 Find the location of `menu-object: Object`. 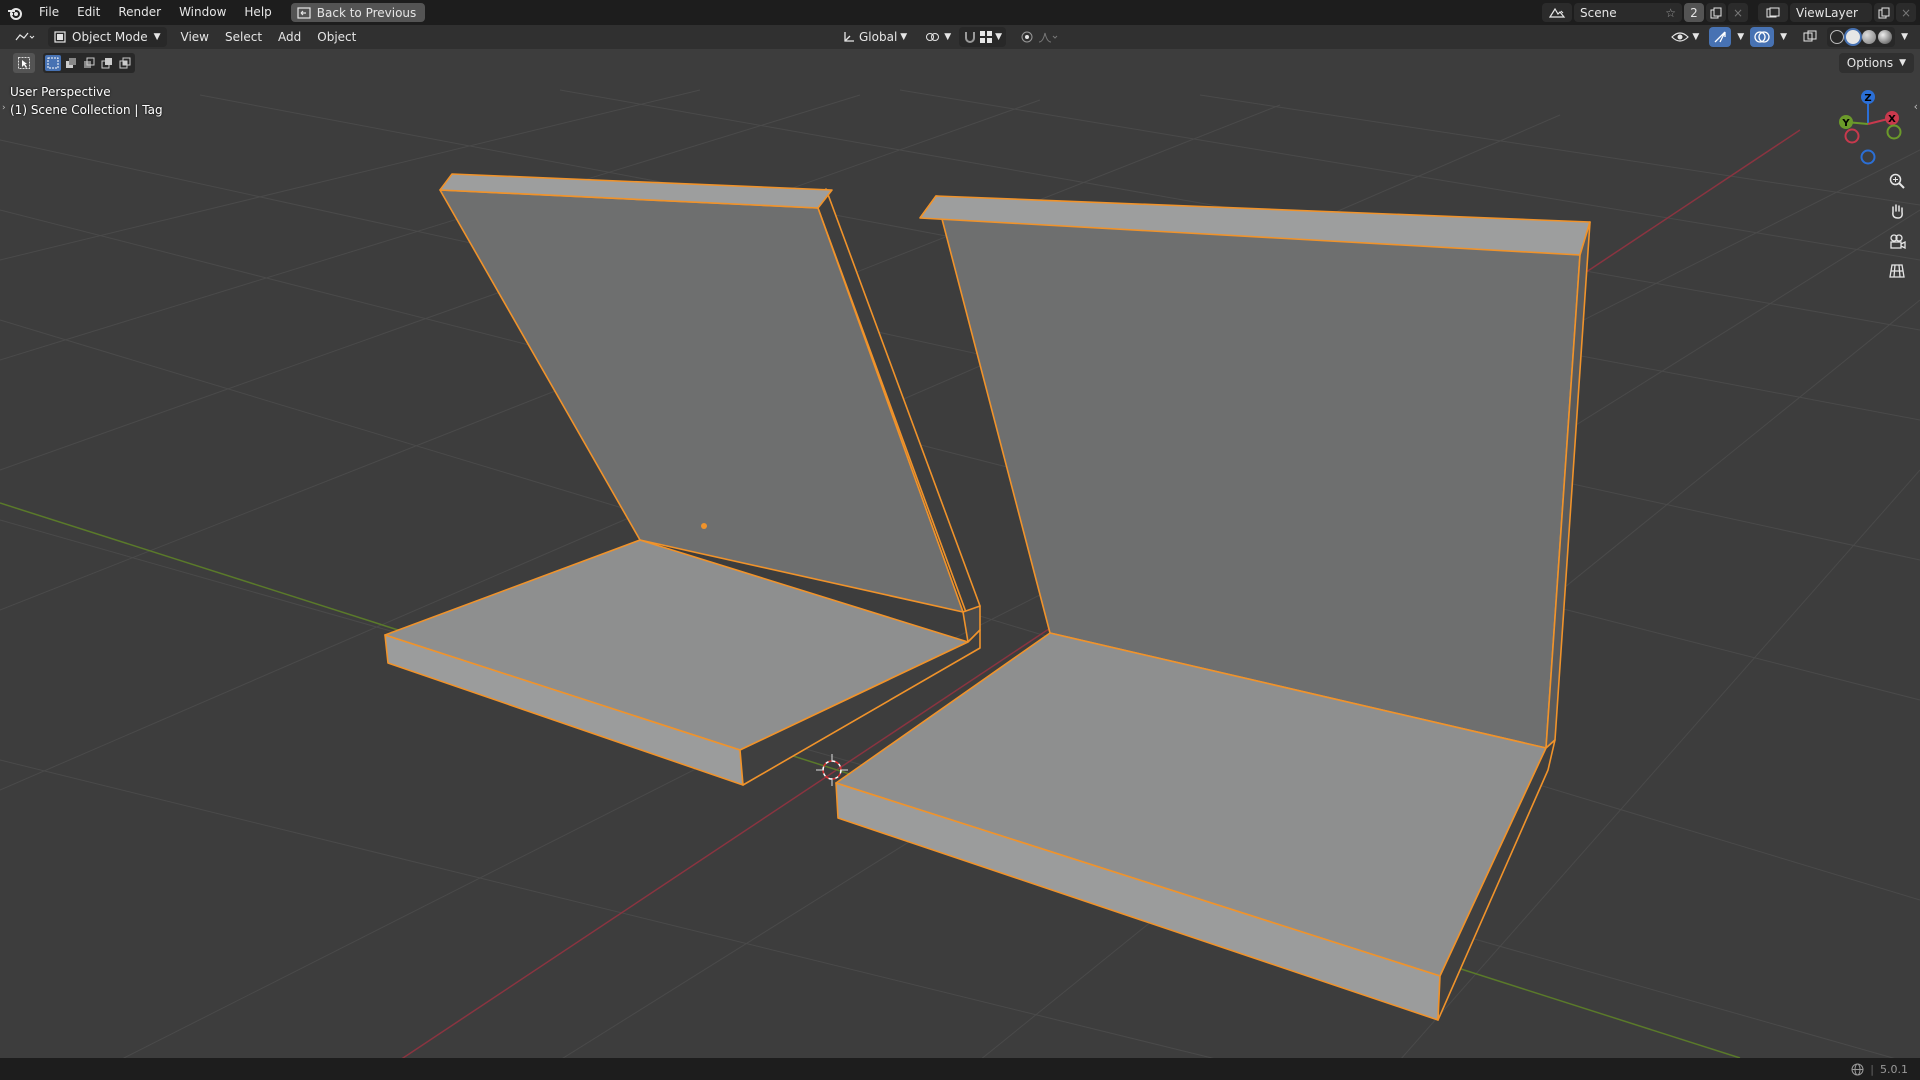

menu-object: Object is located at coordinates (336, 37).